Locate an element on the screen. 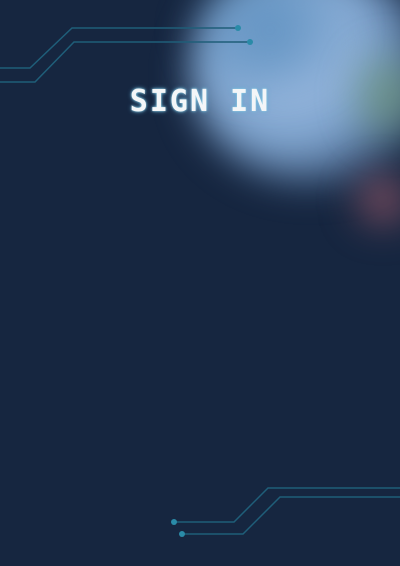  circuit-bottom-right is located at coordinates (285, 512).